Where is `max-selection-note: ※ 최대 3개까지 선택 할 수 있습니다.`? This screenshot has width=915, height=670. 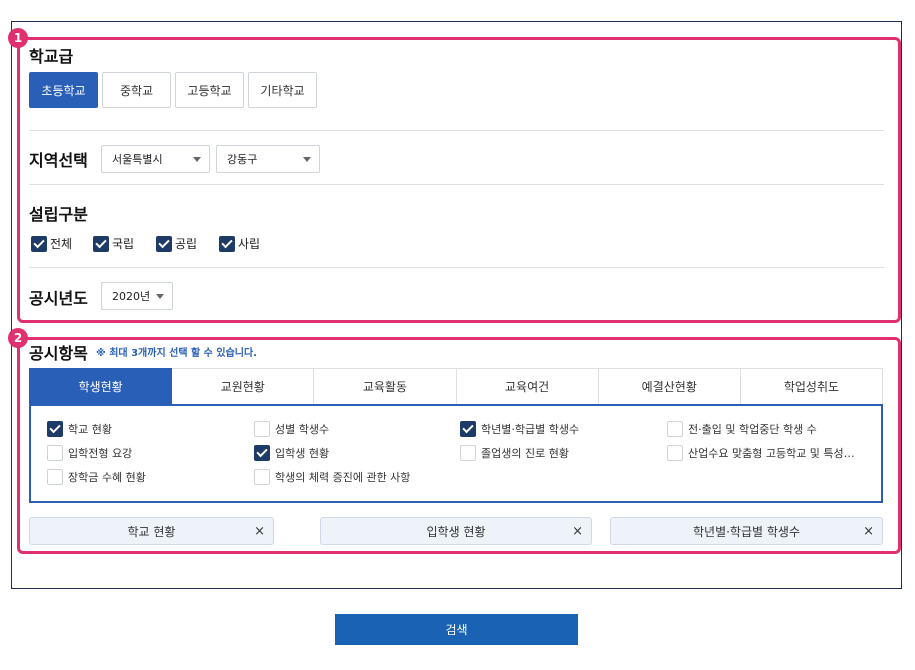 max-selection-note: ※ 최대 3개까지 선택 할 수 있습니다. is located at coordinates (176, 353).